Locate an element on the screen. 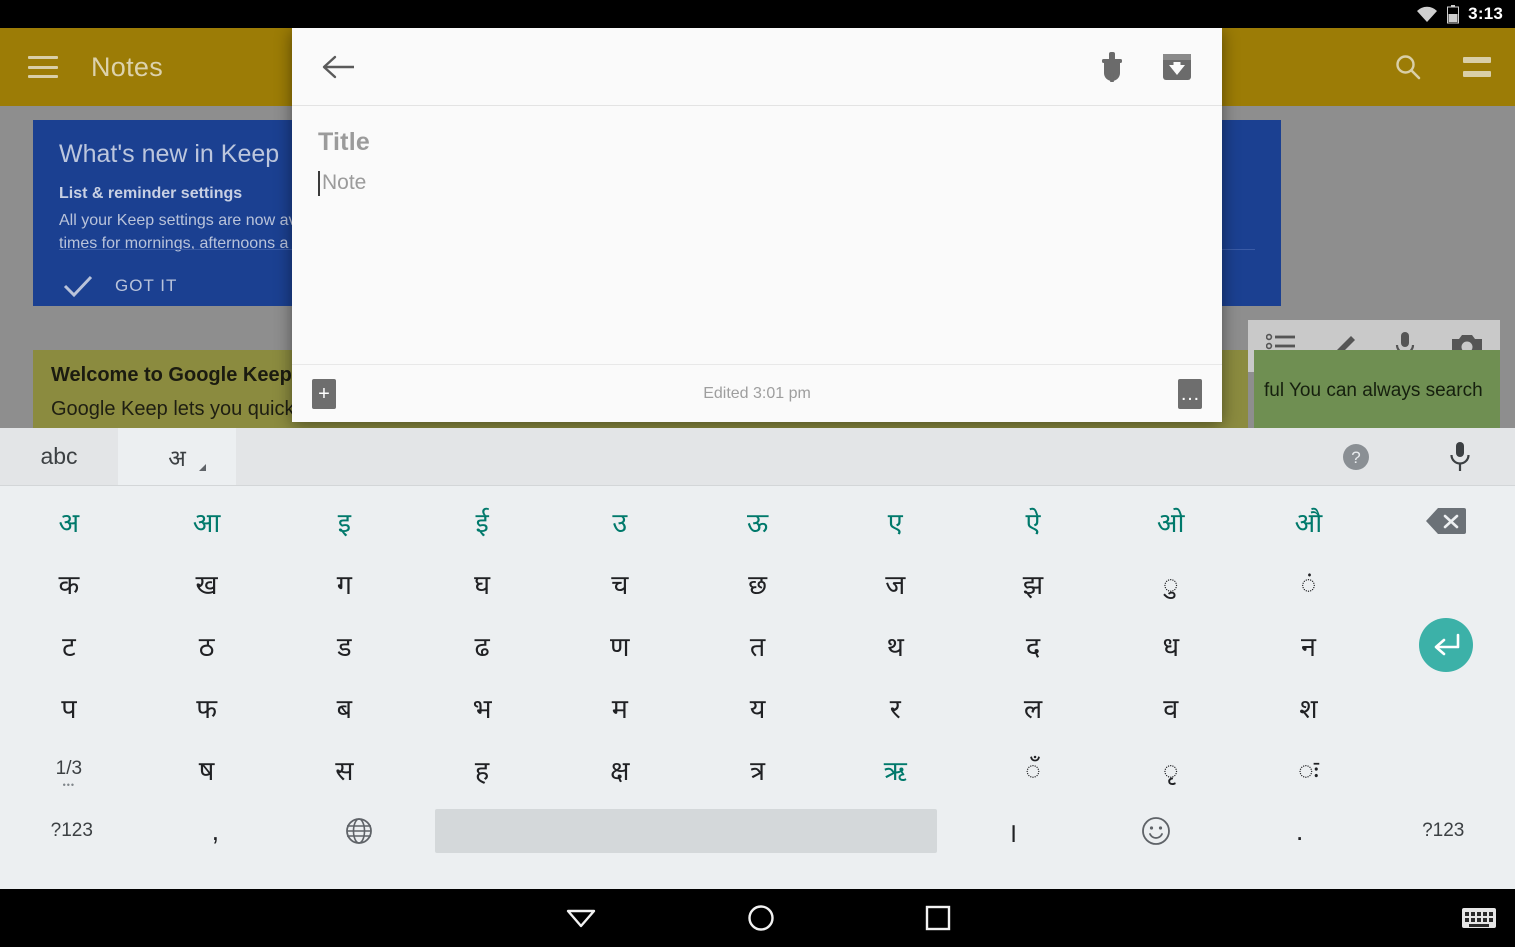 The height and width of the screenshot is (947, 1515). hide-keyboard-down-icon is located at coordinates (581, 918).